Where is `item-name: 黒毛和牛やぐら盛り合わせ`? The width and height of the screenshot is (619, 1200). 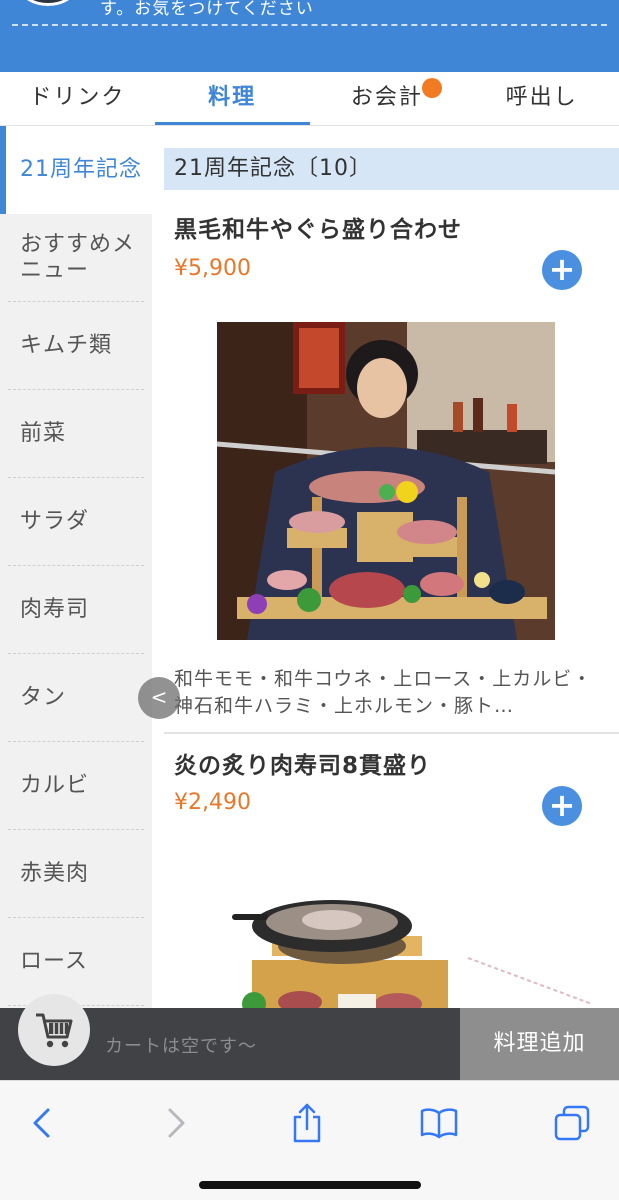 item-name: 黒毛和牛やぐら盛り合わせ is located at coordinates (318, 230).